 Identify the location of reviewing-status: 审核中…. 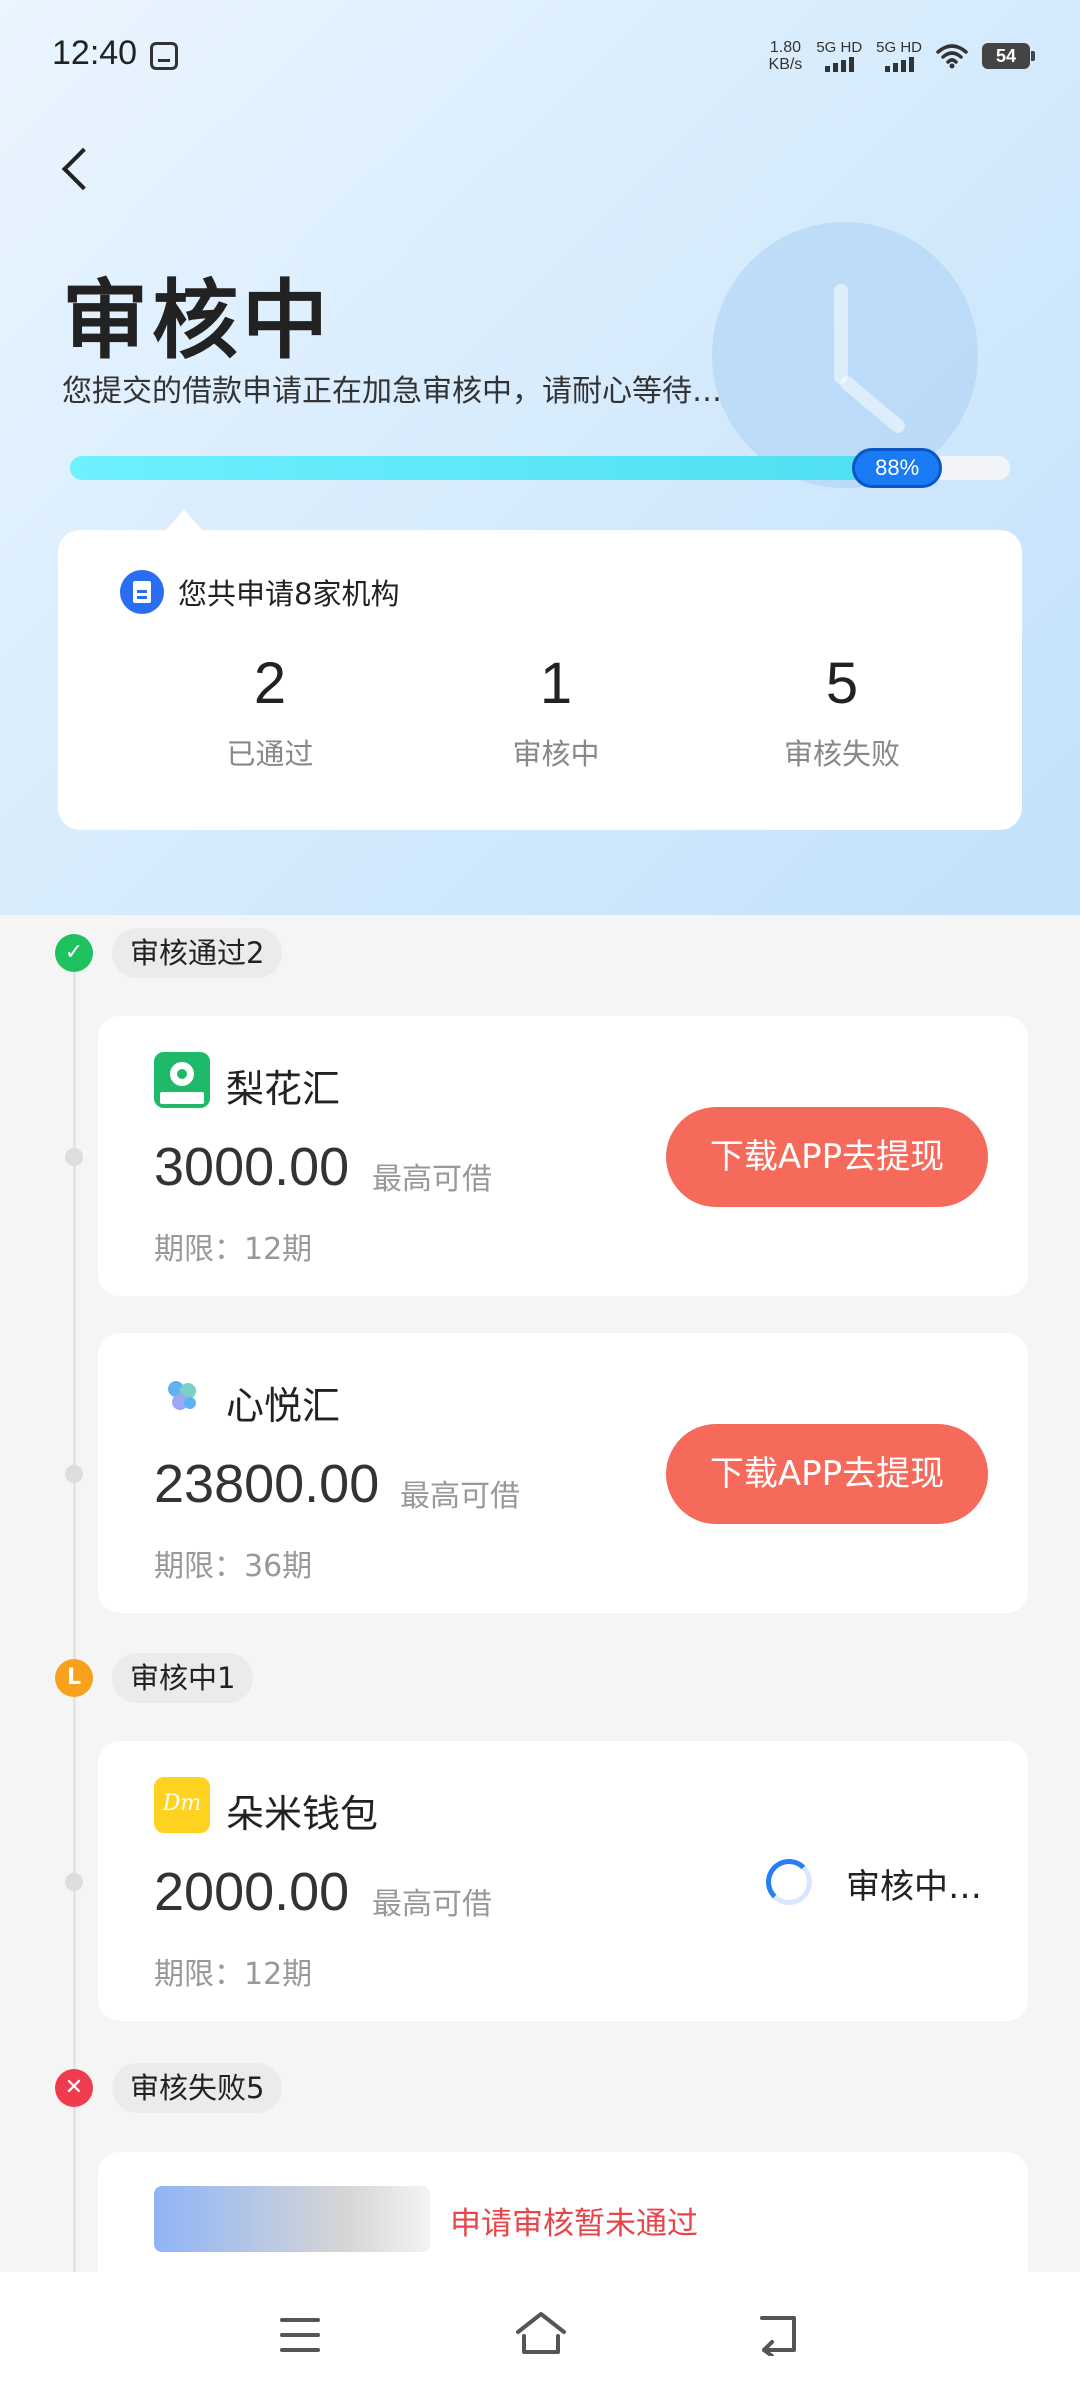
(914, 1887).